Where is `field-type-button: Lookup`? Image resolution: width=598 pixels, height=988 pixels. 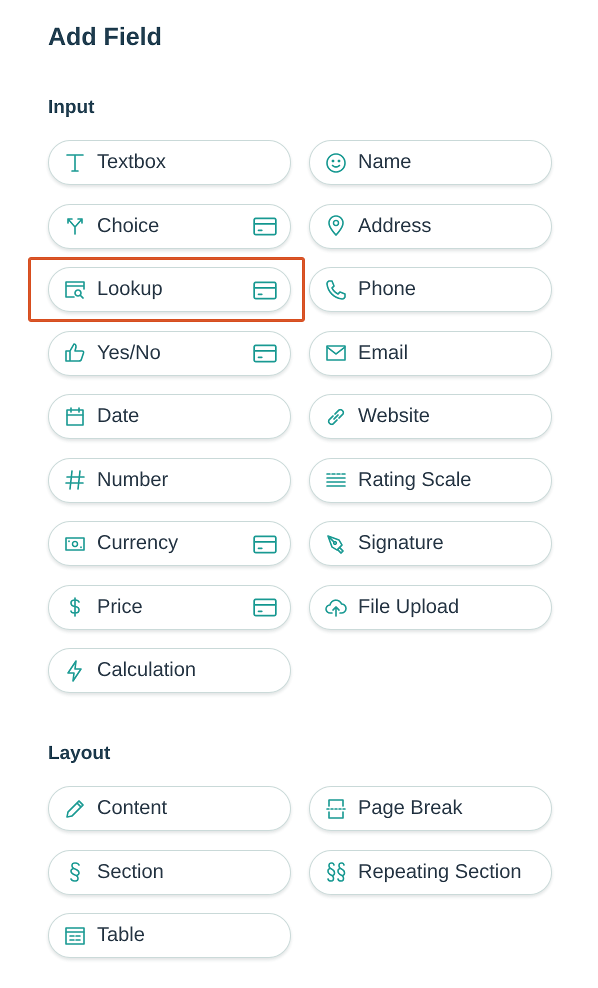 field-type-button: Lookup is located at coordinates (169, 289).